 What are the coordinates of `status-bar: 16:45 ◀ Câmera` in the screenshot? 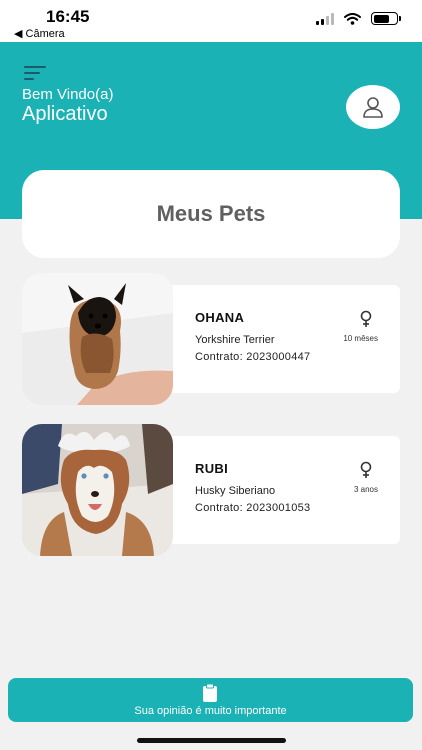 It's located at (211, 21).